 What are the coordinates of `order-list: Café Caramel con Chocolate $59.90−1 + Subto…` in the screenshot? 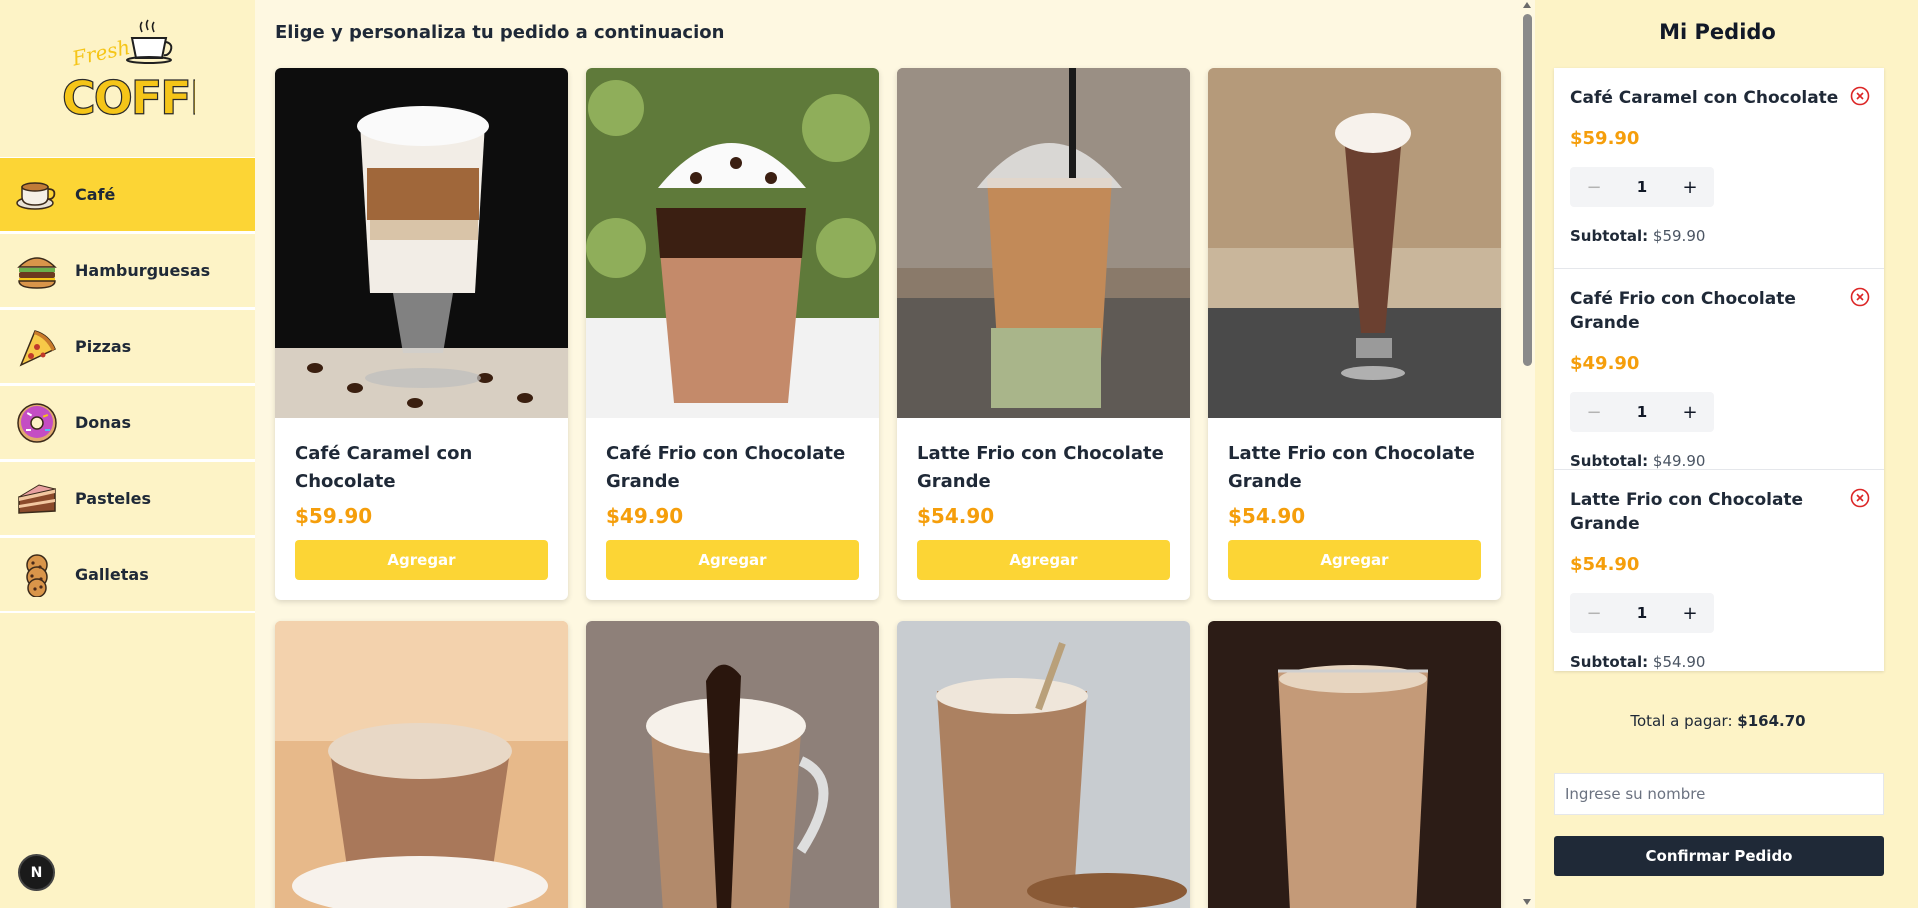 It's located at (1719, 369).